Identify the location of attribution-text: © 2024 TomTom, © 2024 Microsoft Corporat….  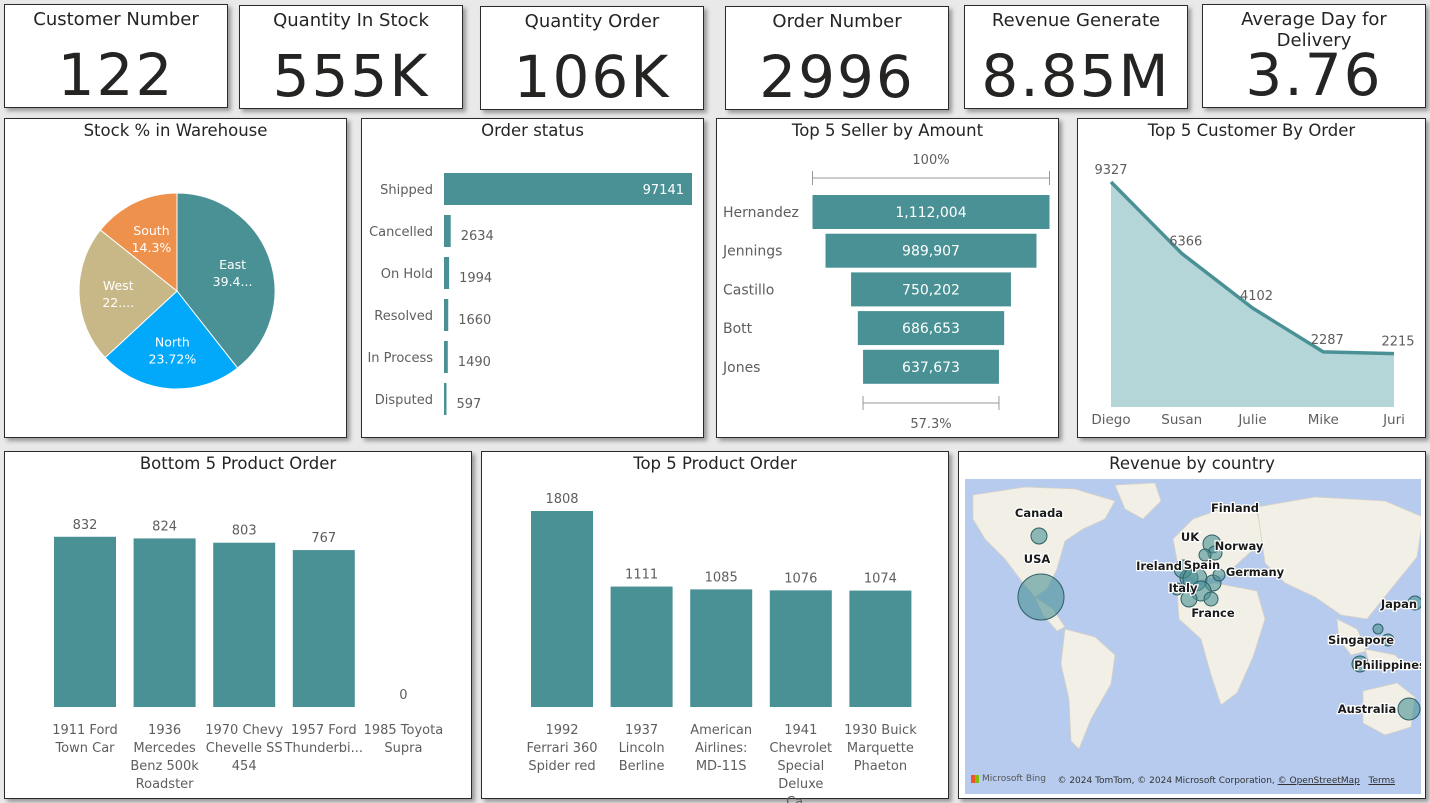
(1166, 781).